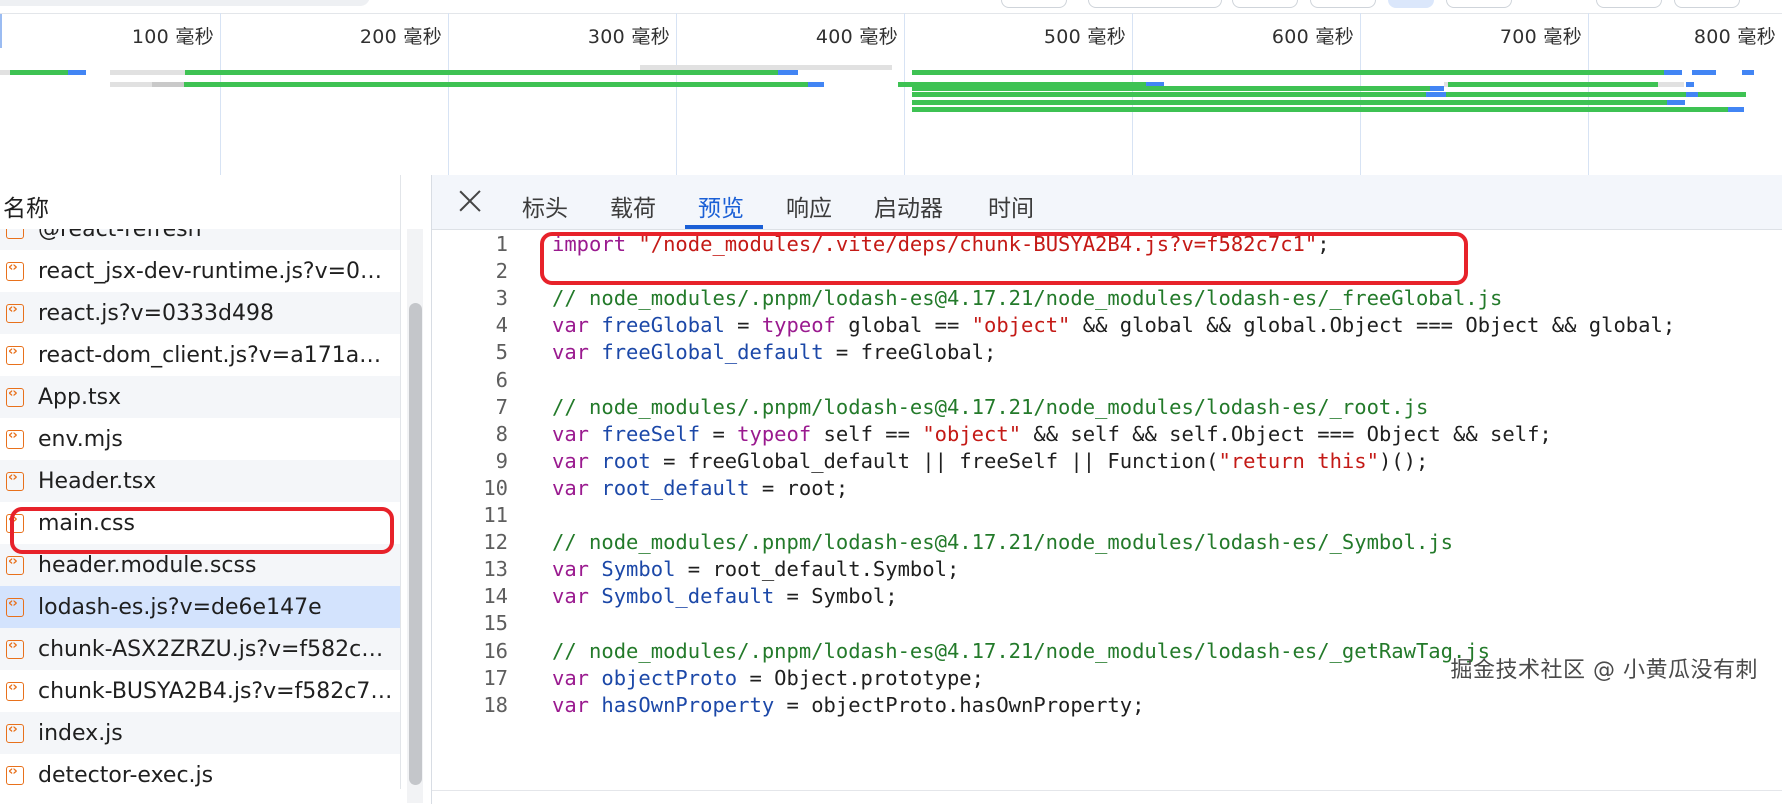 The width and height of the screenshot is (1782, 804). I want to click on tab-timing: 时间, so click(1011, 206).